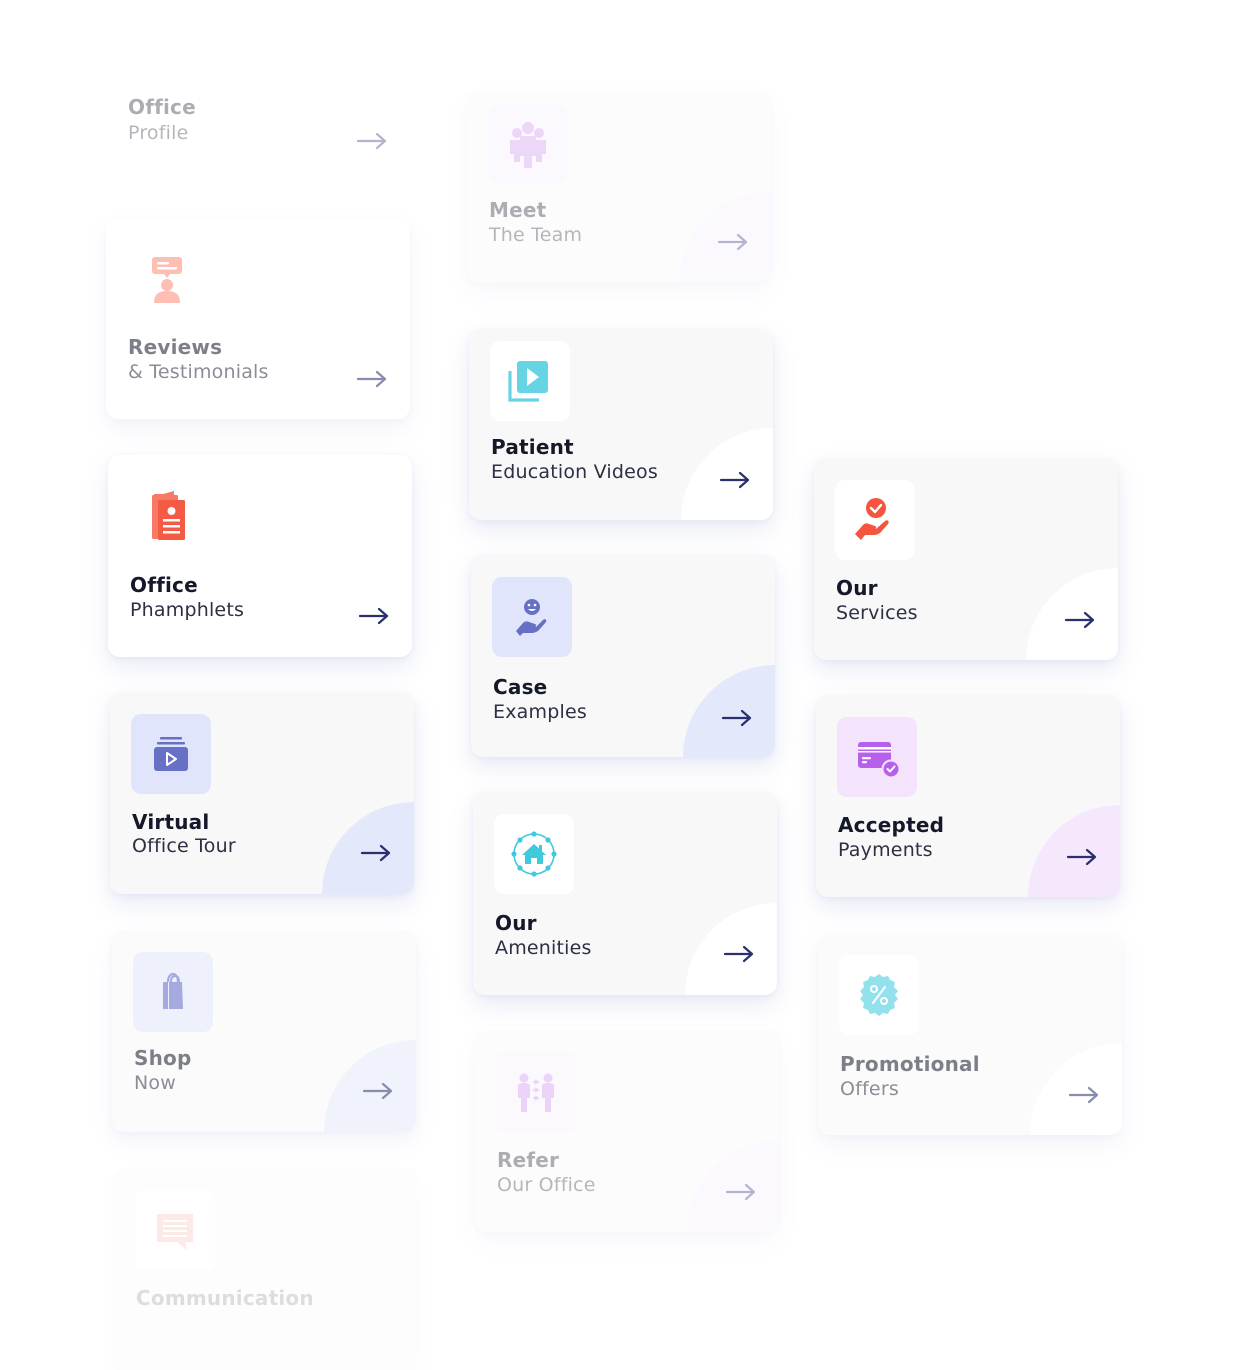 The image size is (1252, 1370). What do you see at coordinates (158, 133) in the screenshot?
I see `card-subtitle: Profile` at bounding box center [158, 133].